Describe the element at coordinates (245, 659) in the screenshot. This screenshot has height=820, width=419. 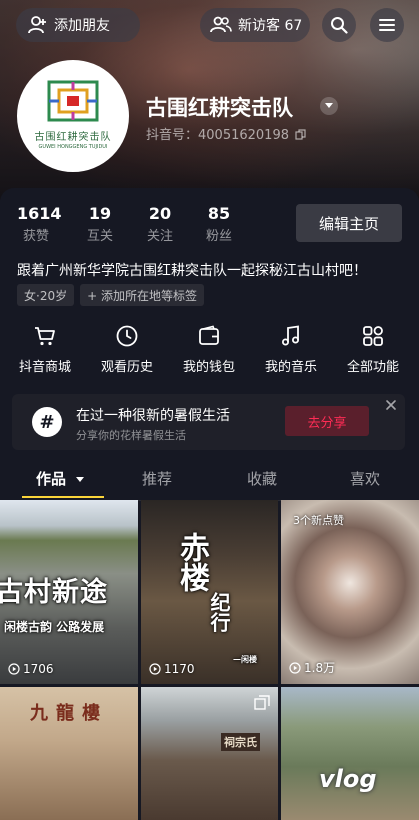
I see `video-caption: —闲楼` at that location.